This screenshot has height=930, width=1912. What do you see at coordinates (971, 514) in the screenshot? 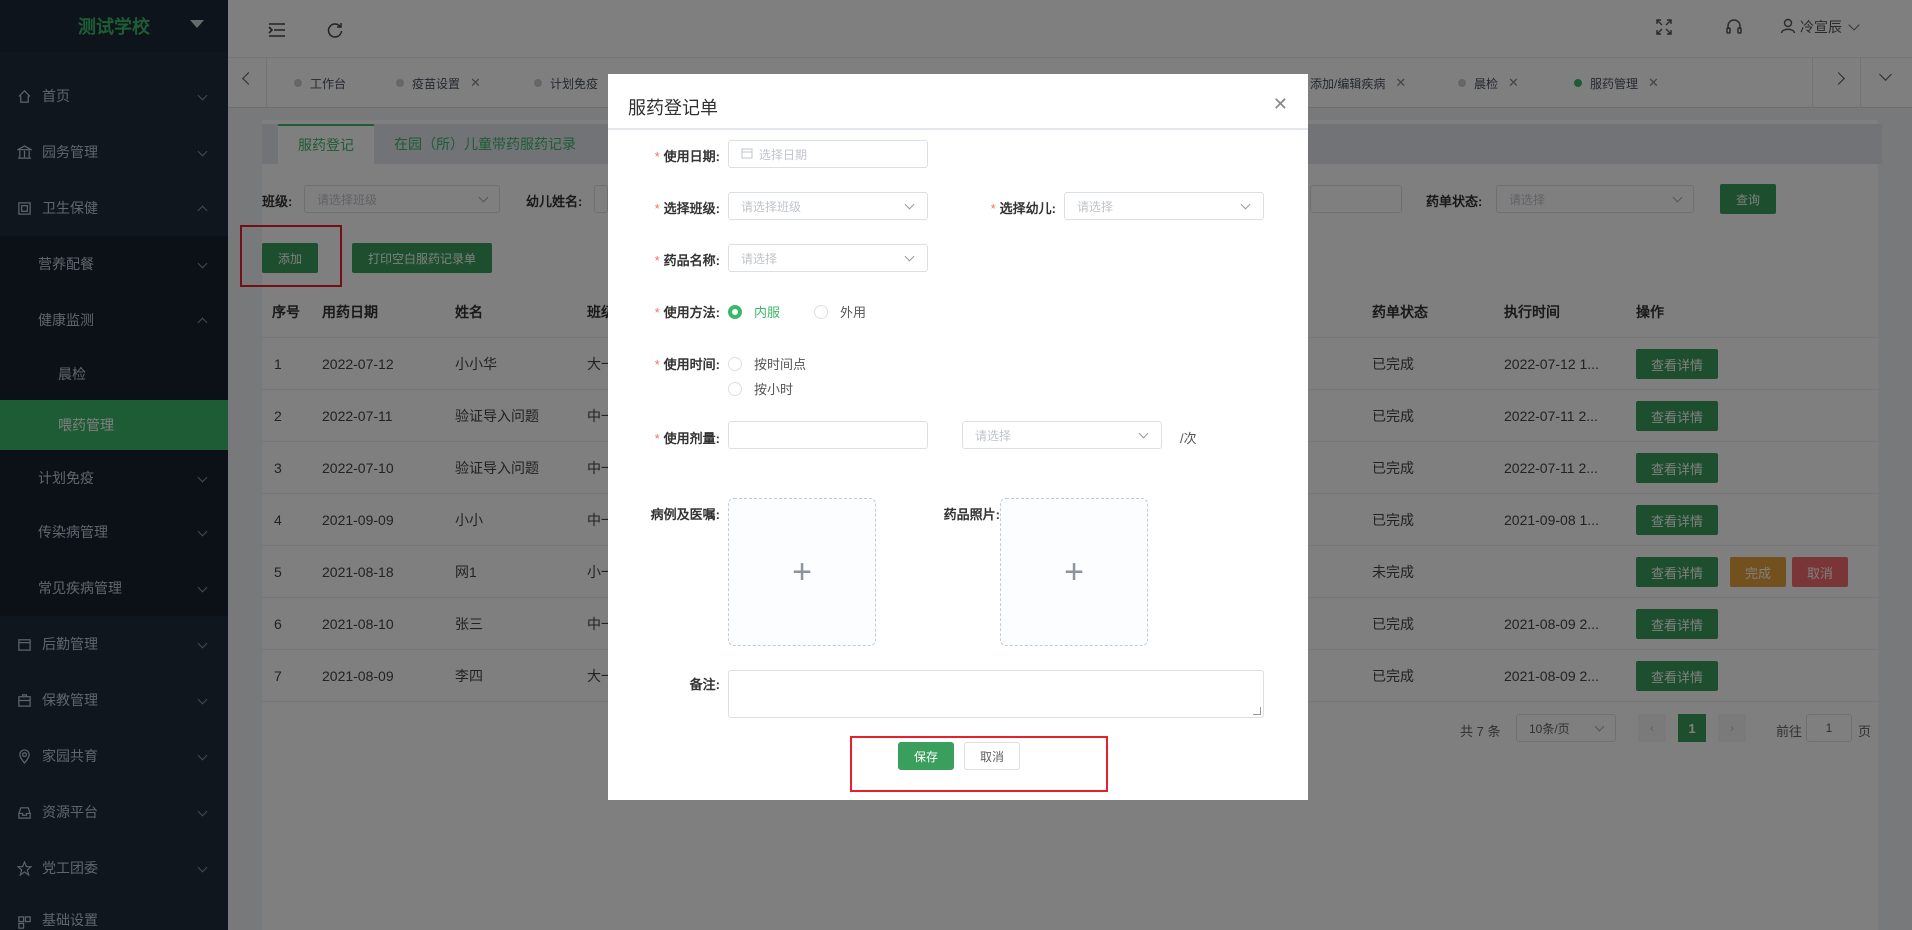
I see `photo-label: 药品照片:` at bounding box center [971, 514].